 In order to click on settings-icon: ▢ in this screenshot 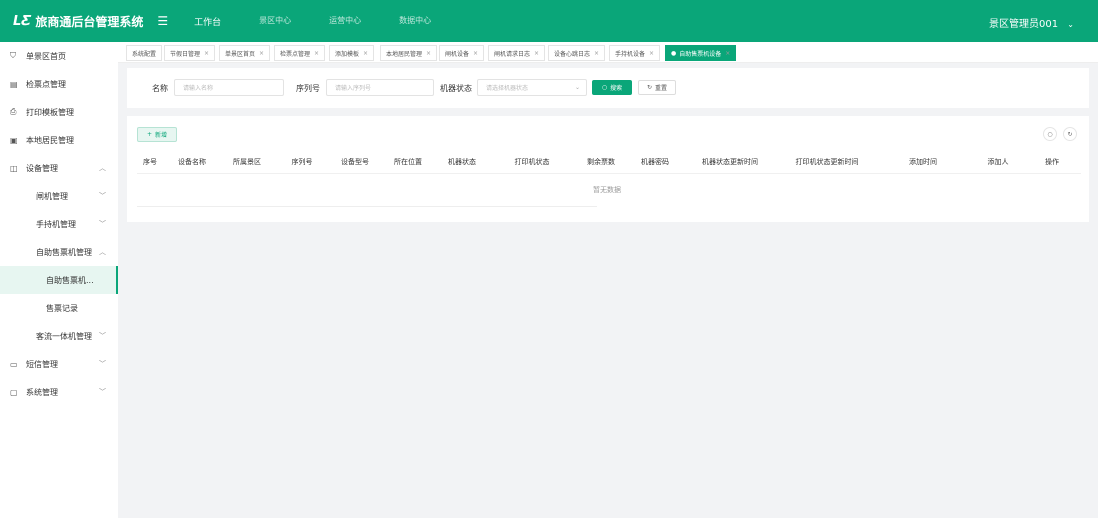, I will do `click(14, 392)`.